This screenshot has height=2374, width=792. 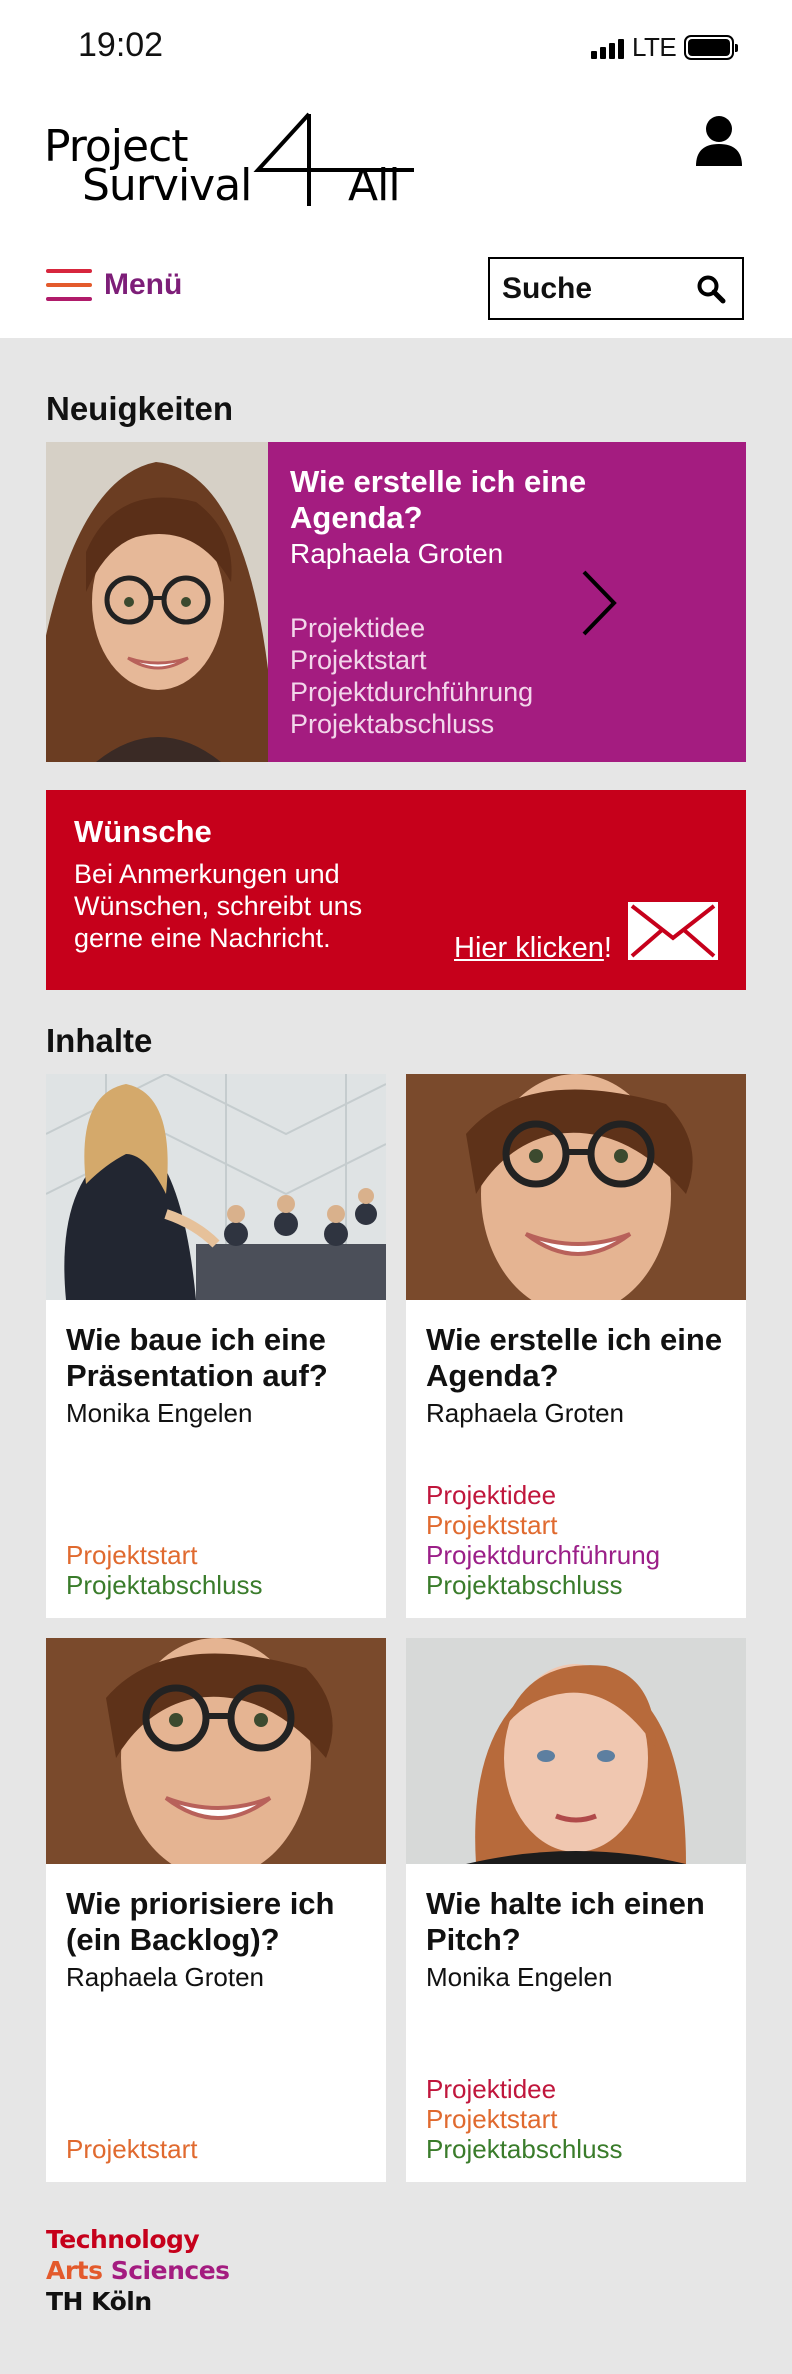 What do you see at coordinates (167, 185) in the screenshot?
I see `logo-survival: Survival` at bounding box center [167, 185].